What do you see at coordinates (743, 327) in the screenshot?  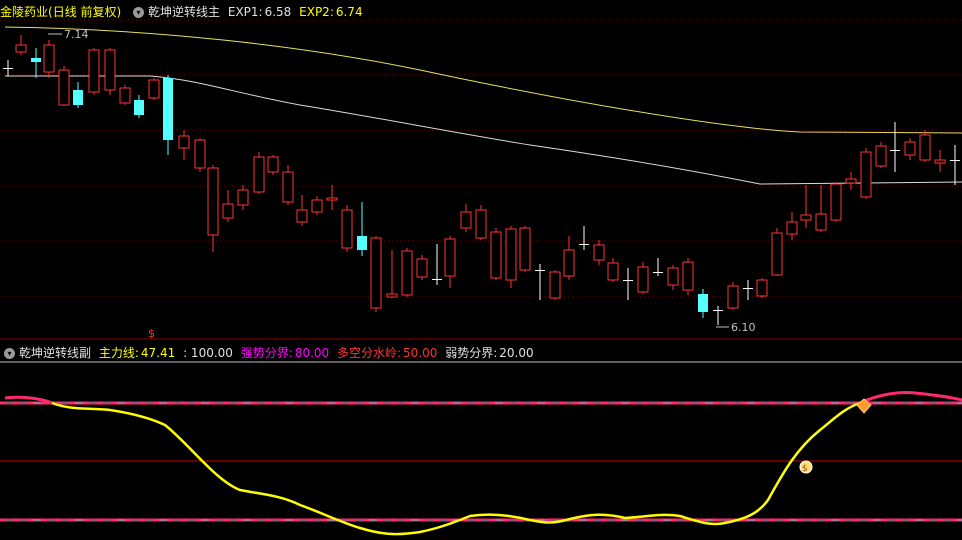 I see `low-price-label: 6.10` at bounding box center [743, 327].